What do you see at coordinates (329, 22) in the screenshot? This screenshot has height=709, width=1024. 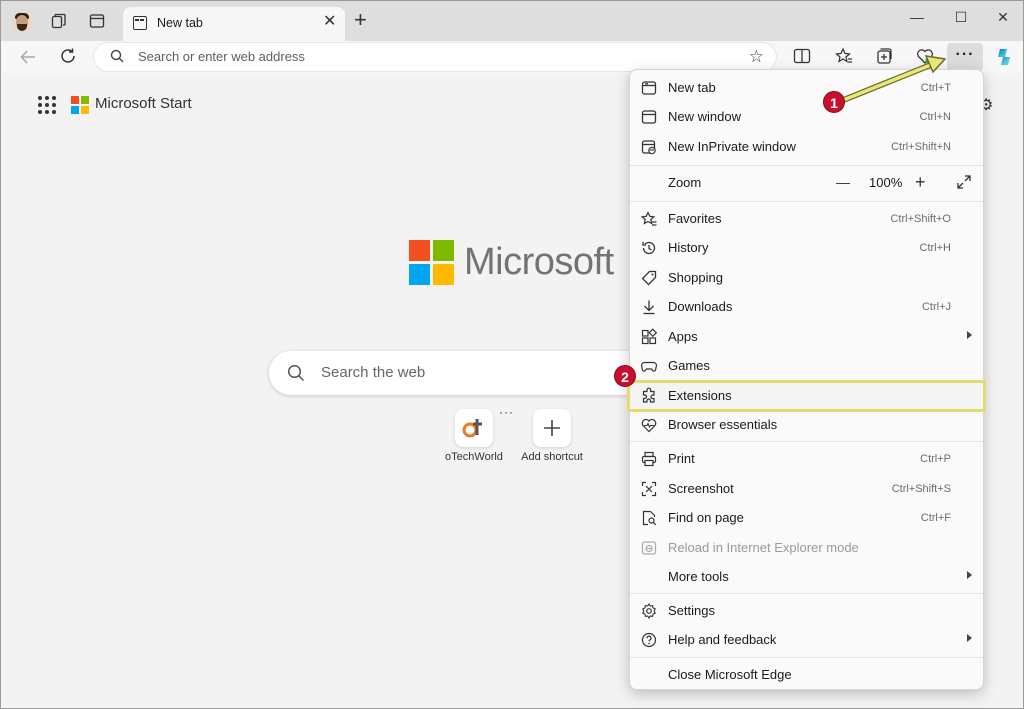 I see `tab-close-button: ✕` at bounding box center [329, 22].